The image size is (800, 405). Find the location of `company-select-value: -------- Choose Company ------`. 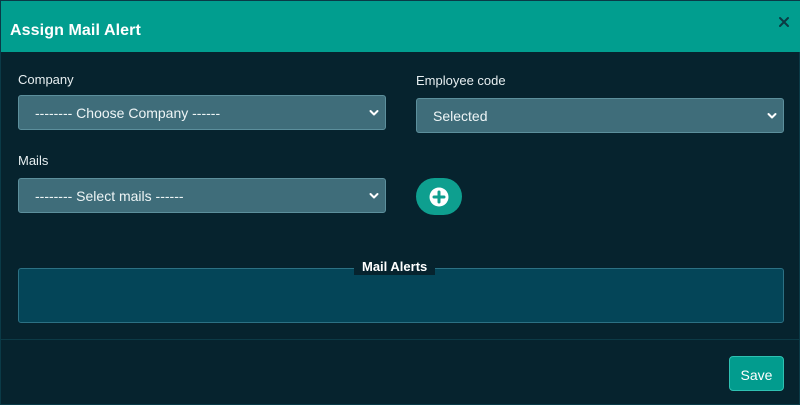

company-select-value: -------- Choose Company ------ is located at coordinates (128, 113).